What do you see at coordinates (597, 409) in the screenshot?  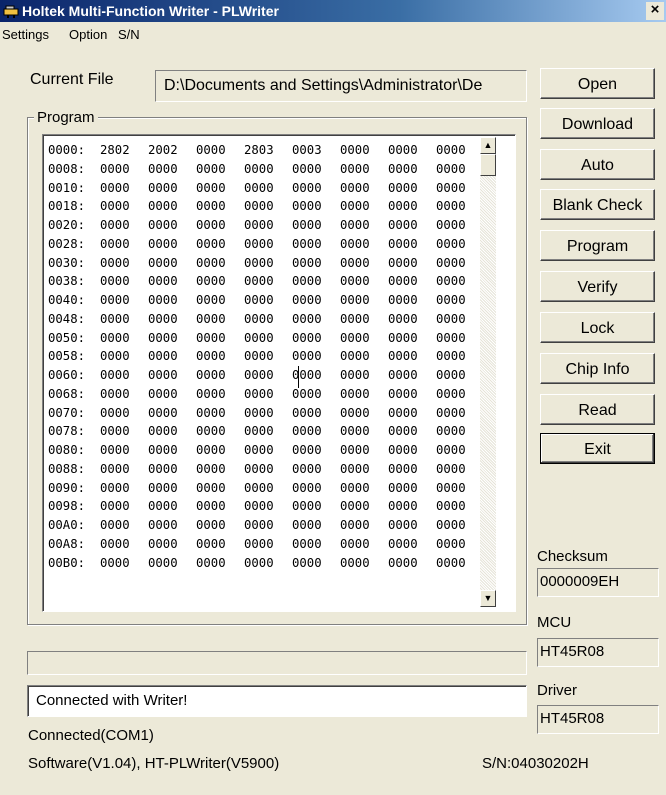 I see `read-button: Read` at bounding box center [597, 409].